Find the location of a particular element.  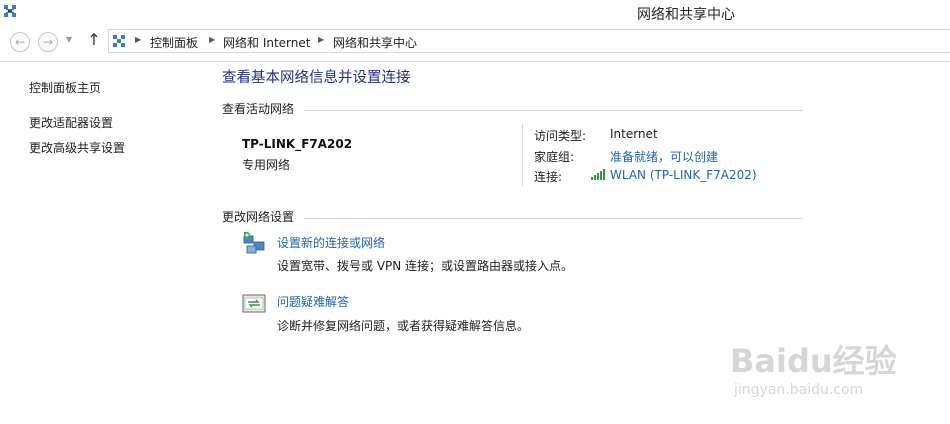

connection-label: 连接: is located at coordinates (548, 177).